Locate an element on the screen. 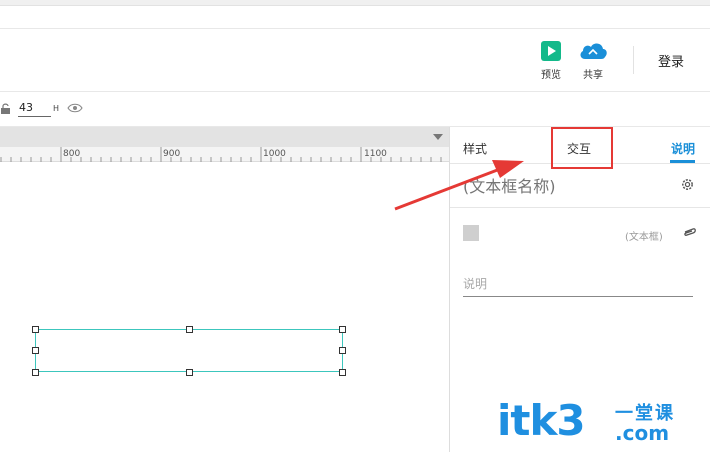  widget-name-input is located at coordinates (563, 186).